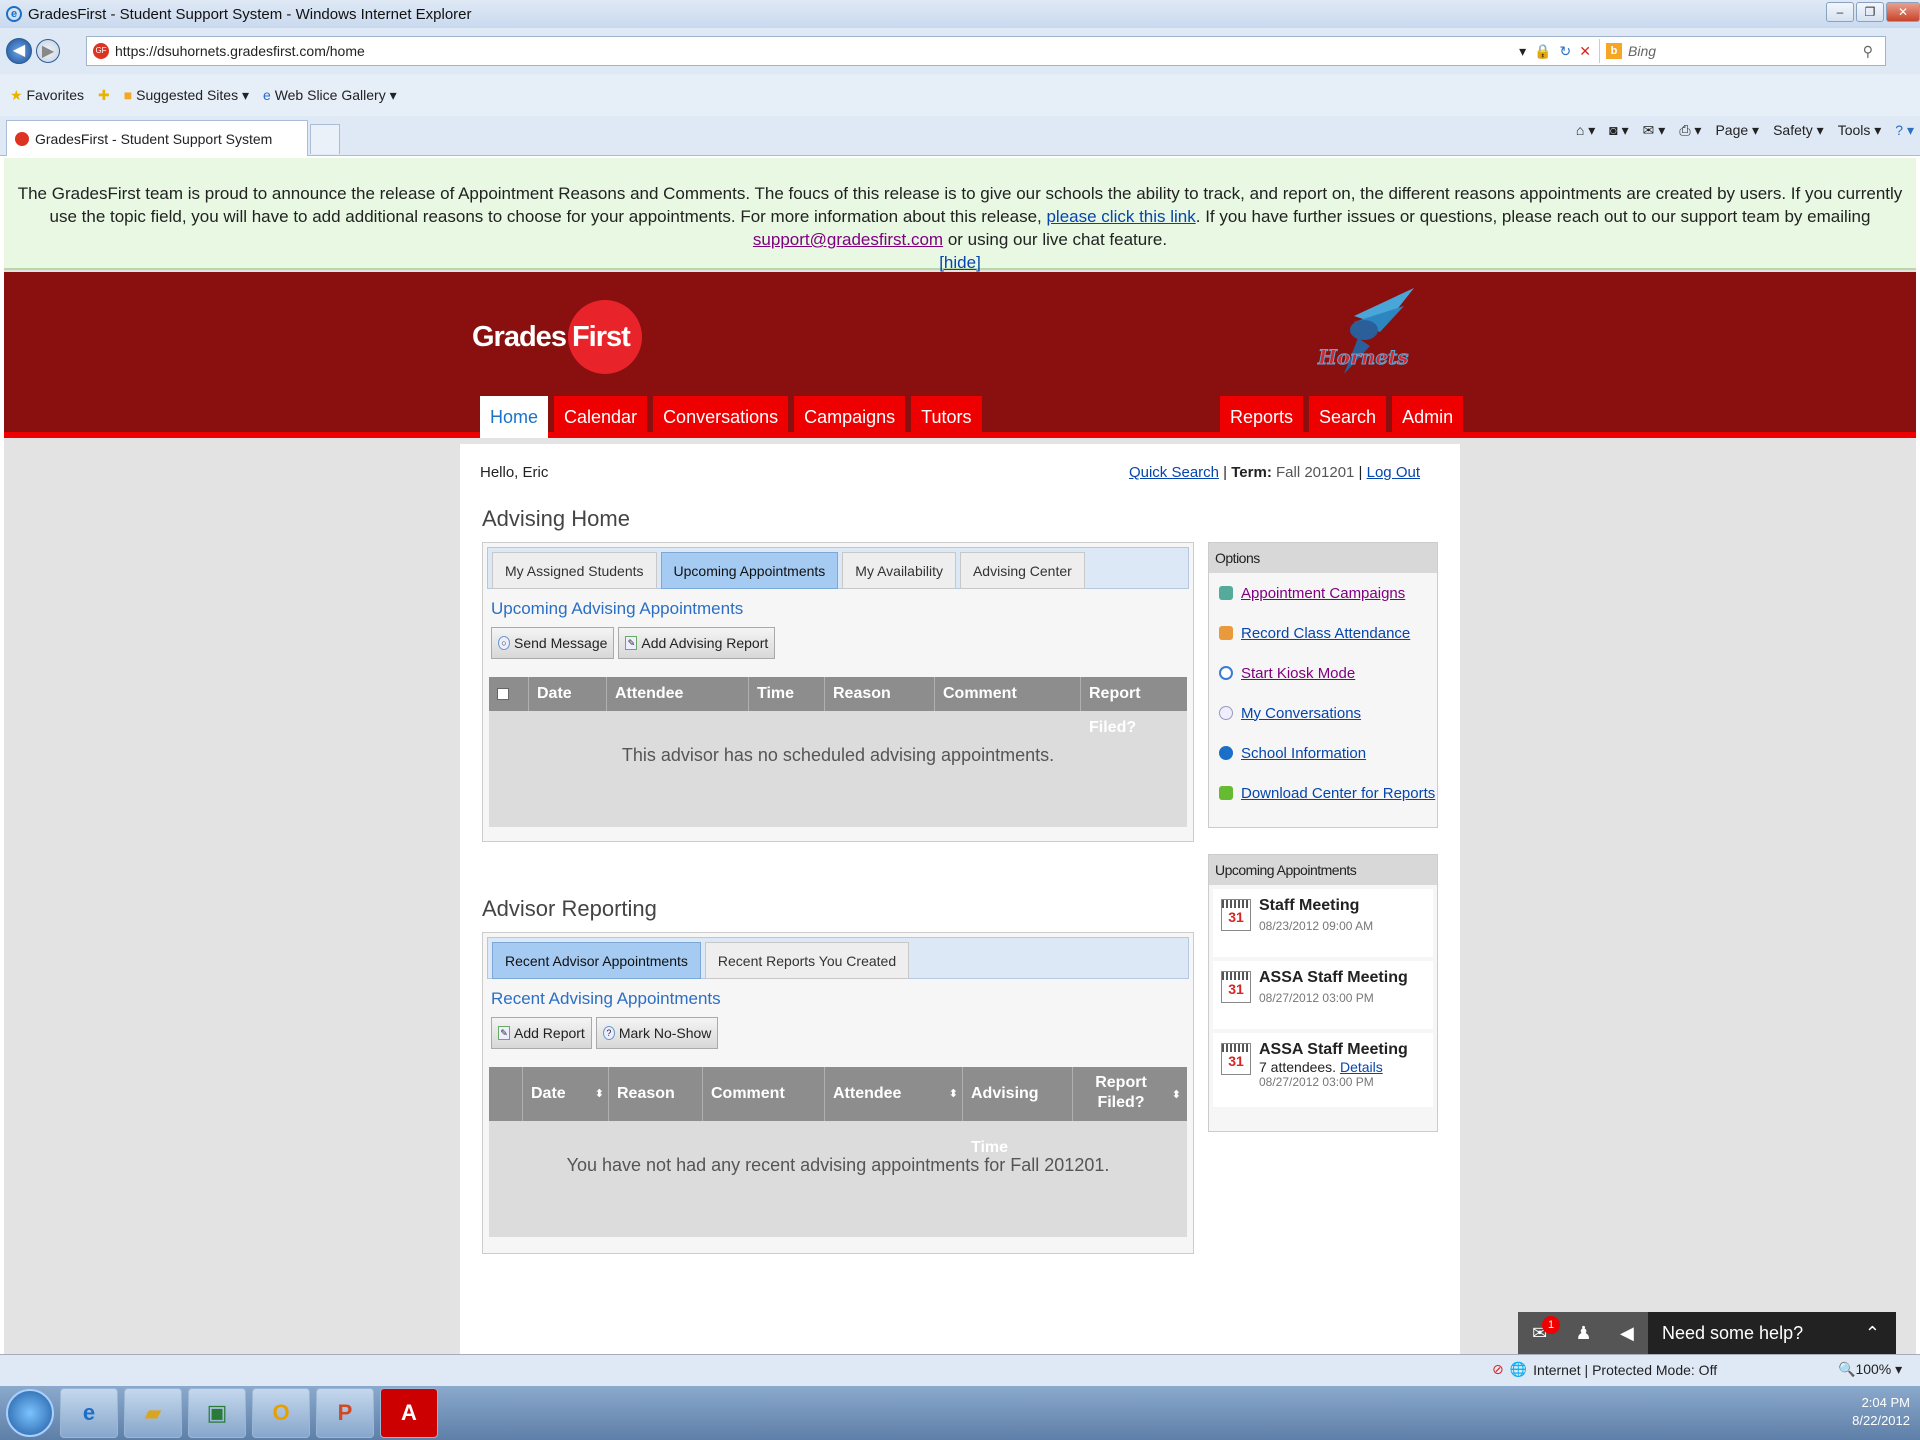 The height and width of the screenshot is (1440, 1920). Describe the element at coordinates (596, 960) in the screenshot. I see `tab-recent-advisor-appointments: Recent Advisor Appointments` at that location.